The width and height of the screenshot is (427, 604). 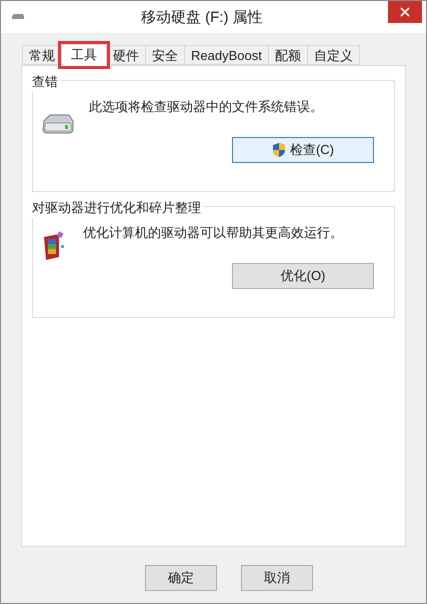 What do you see at coordinates (303, 276) in the screenshot?
I see `action-button: 优化(O)` at bounding box center [303, 276].